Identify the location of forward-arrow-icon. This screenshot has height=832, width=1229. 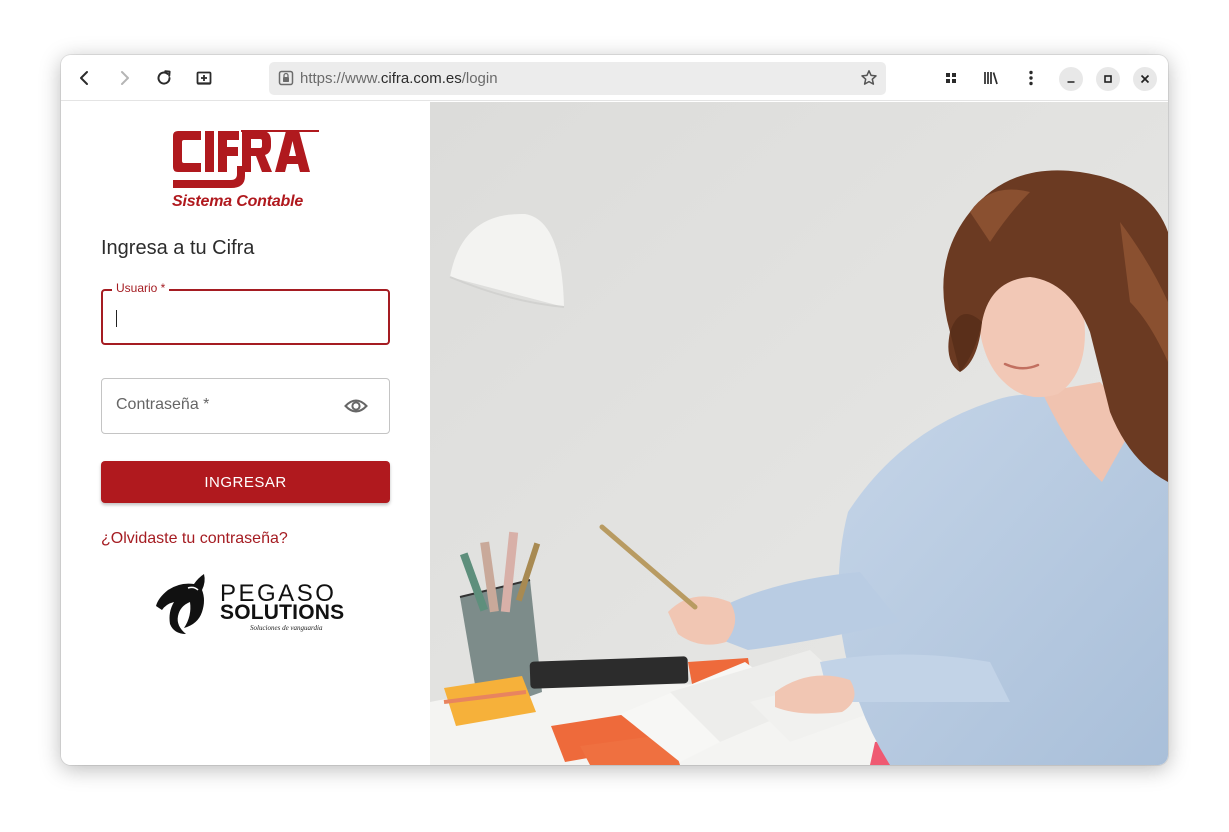
(125, 78).